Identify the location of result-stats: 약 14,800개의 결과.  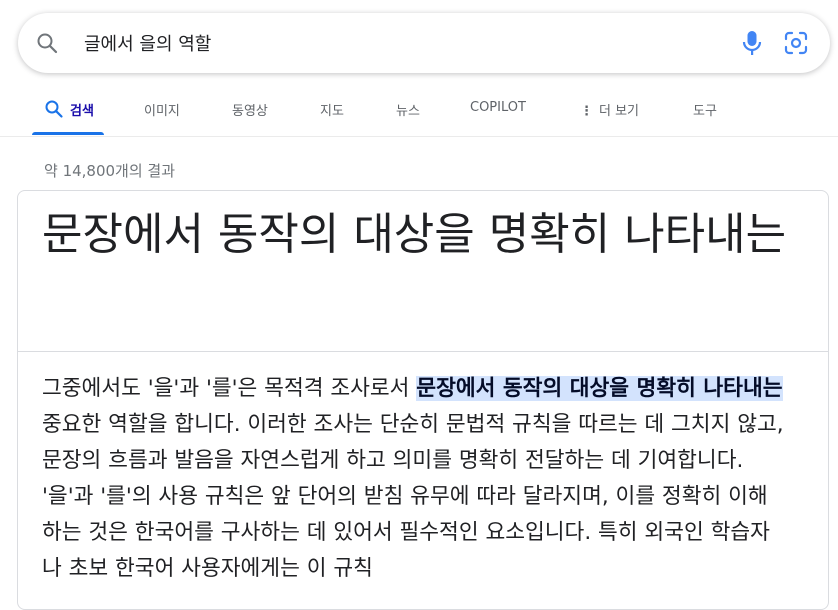
(110, 171).